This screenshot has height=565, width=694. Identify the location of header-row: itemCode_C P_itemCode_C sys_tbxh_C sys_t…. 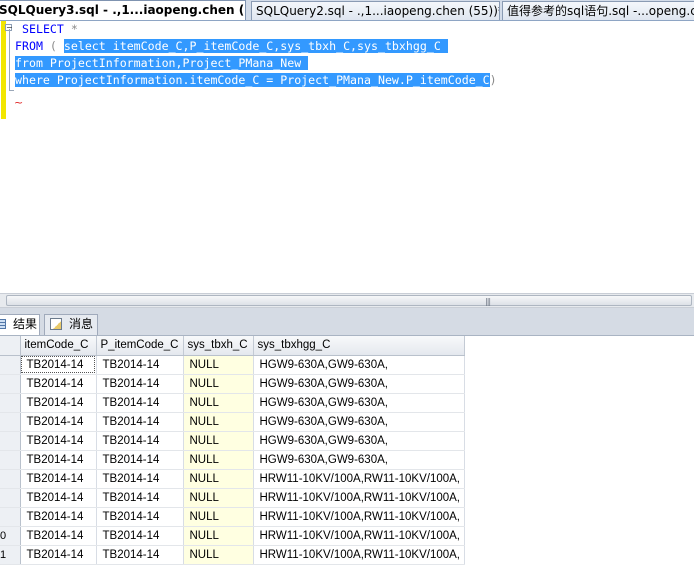
(232, 346).